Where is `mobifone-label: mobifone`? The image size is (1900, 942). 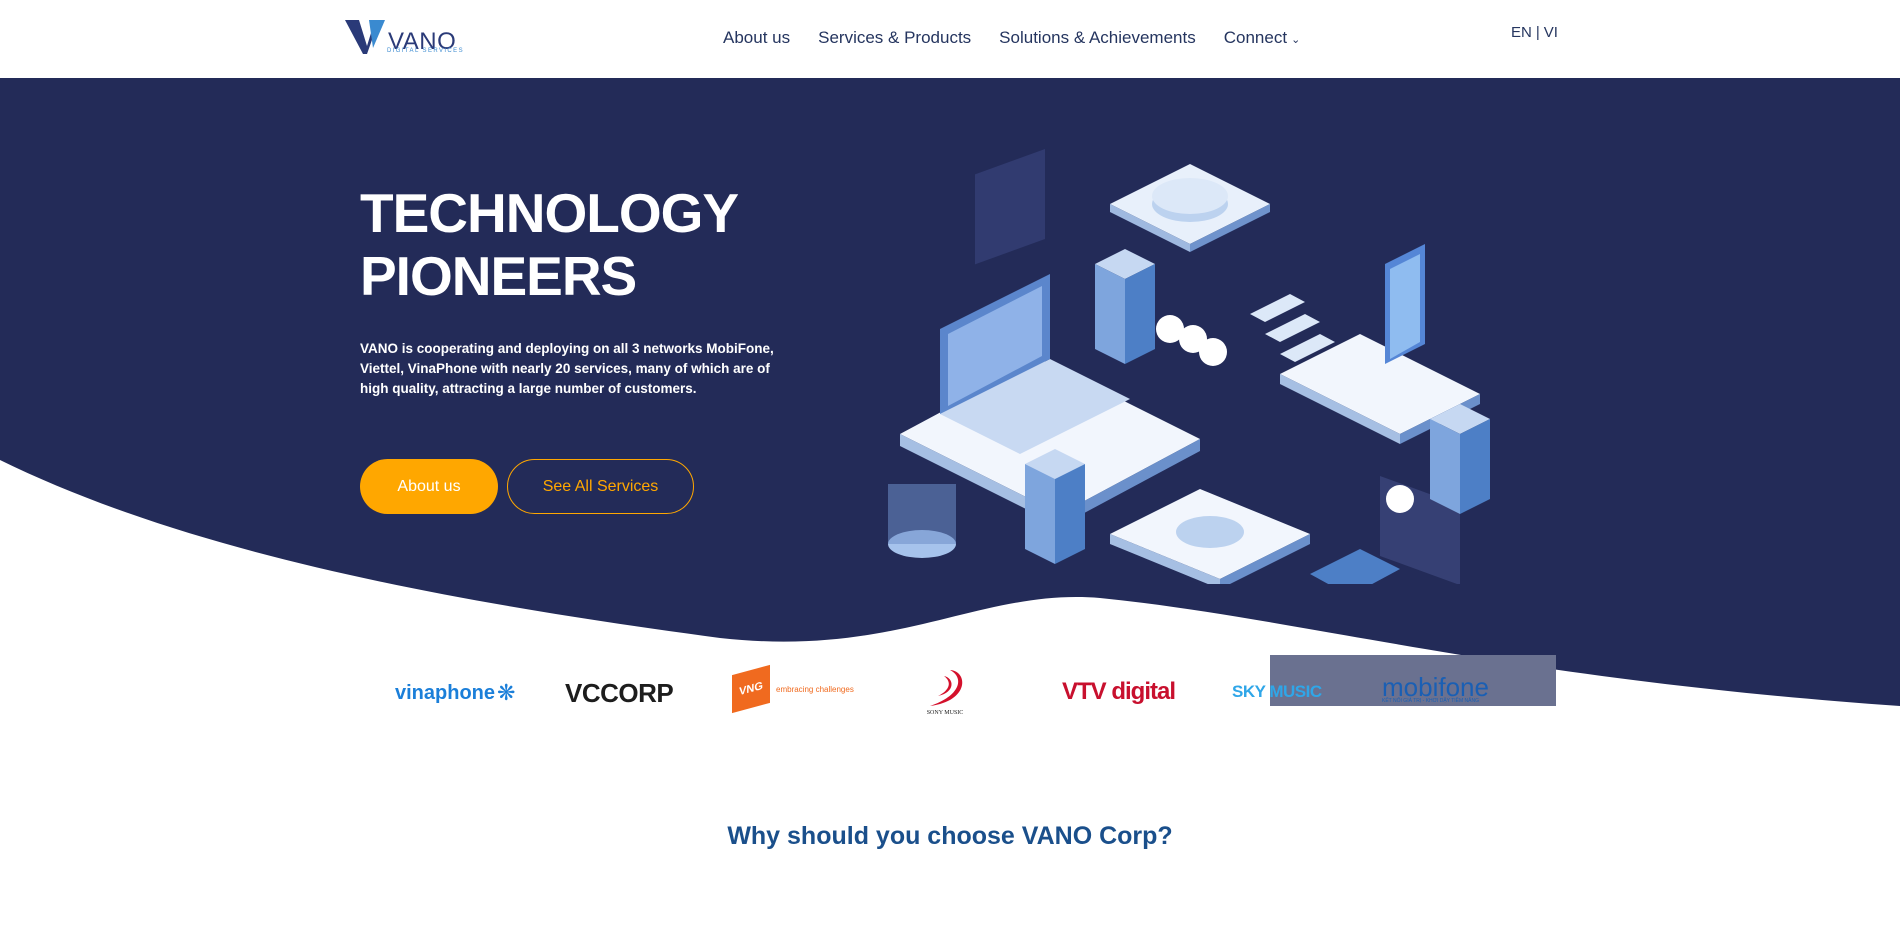
mobifone-label: mobifone is located at coordinates (1435, 687).